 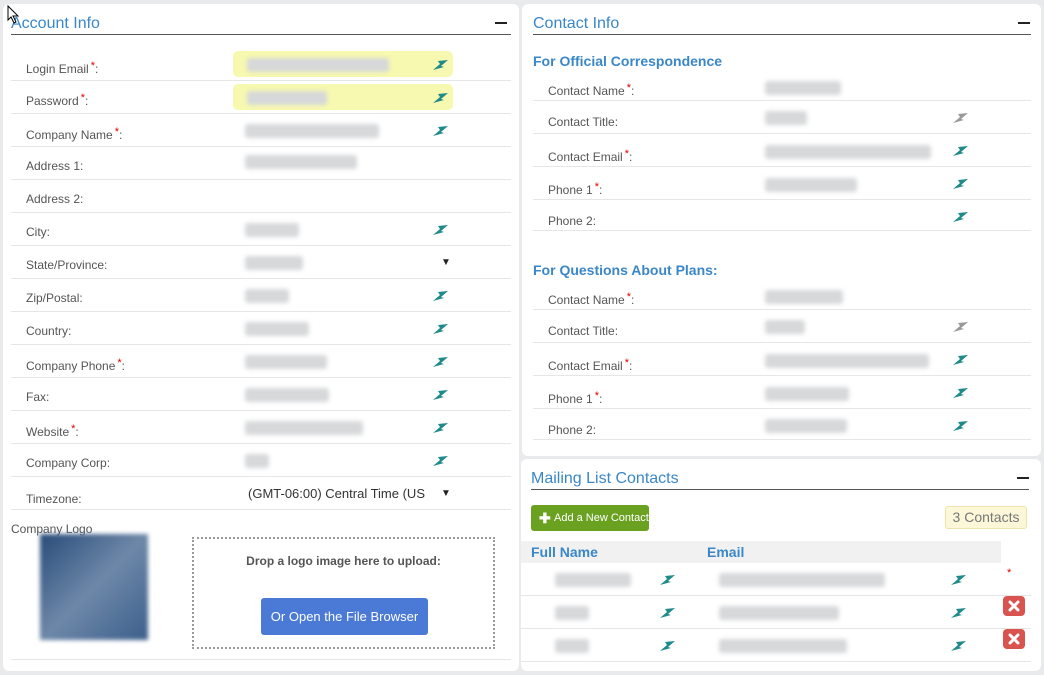 I want to click on city-label: City:, so click(x=38, y=232).